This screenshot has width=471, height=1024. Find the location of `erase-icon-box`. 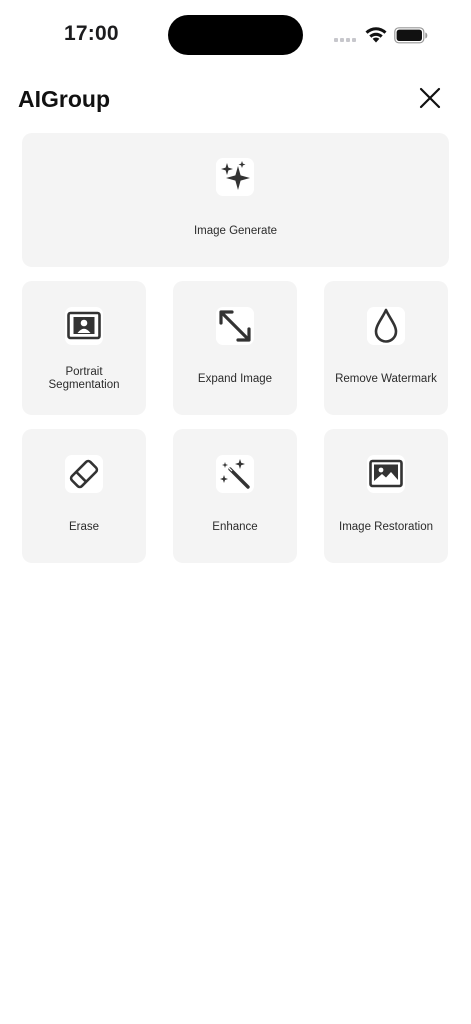

erase-icon-box is located at coordinates (84, 474).